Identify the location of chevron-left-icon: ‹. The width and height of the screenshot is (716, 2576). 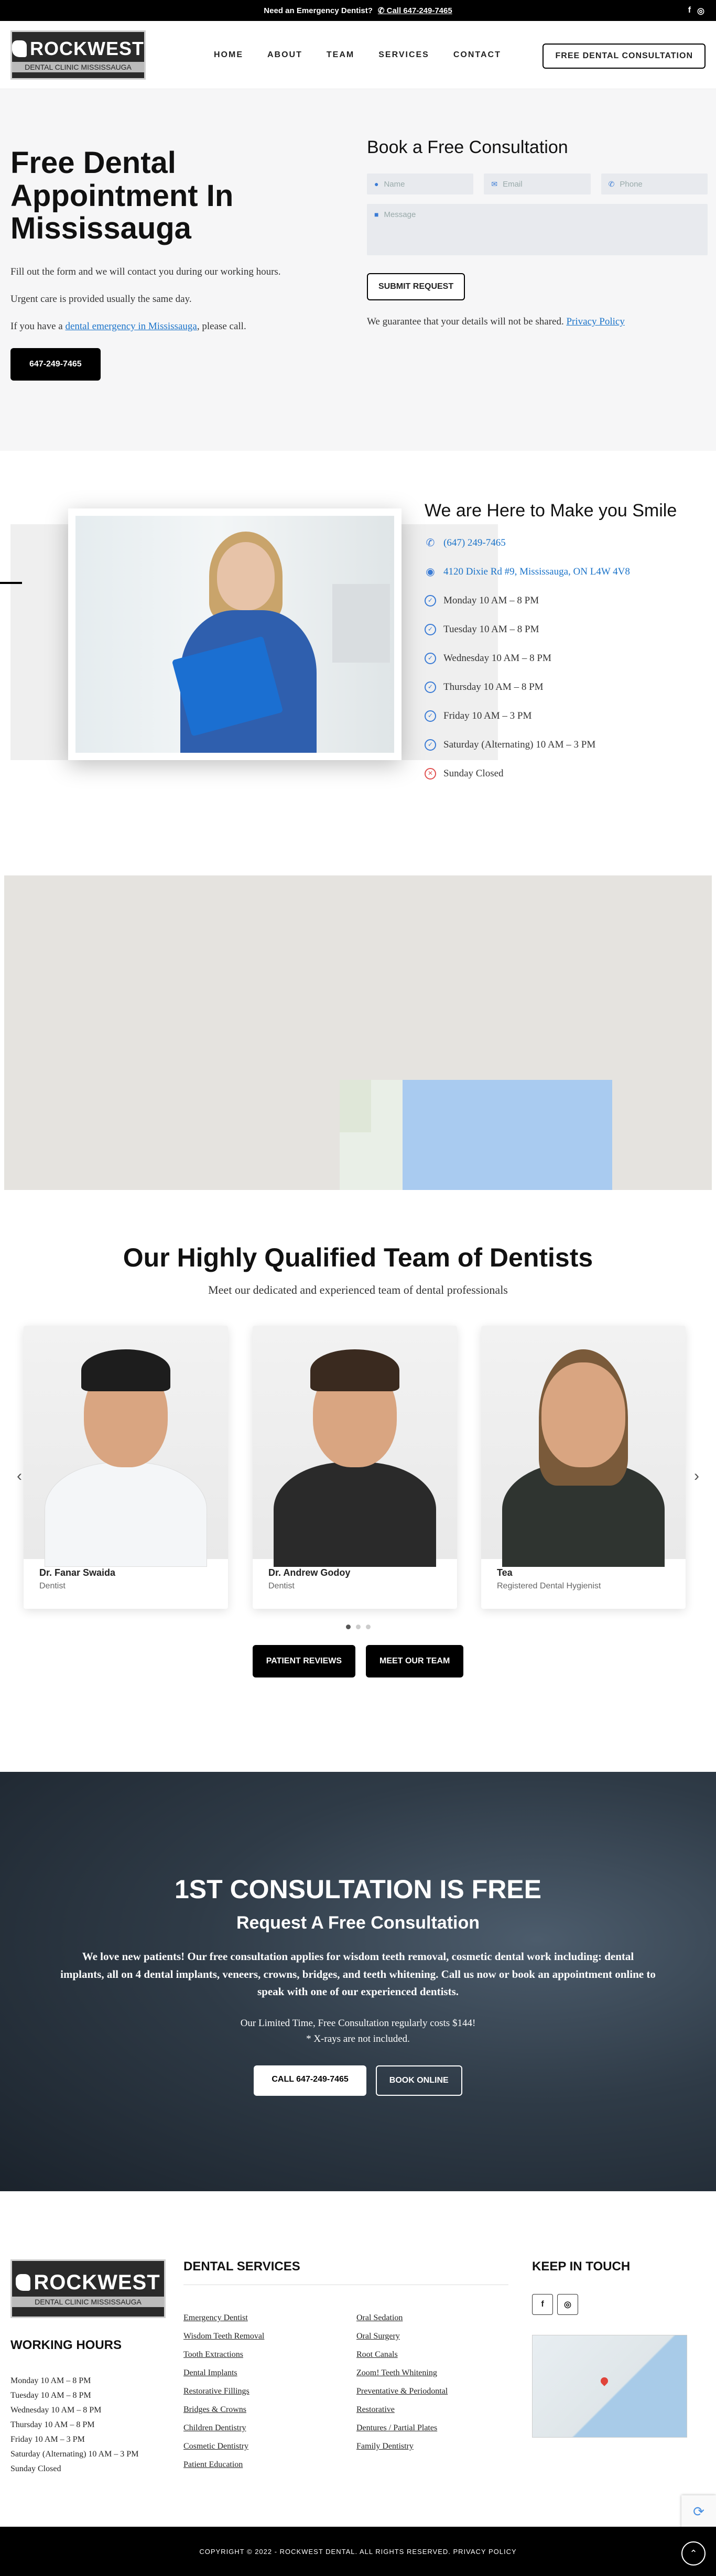
(19, 1476).